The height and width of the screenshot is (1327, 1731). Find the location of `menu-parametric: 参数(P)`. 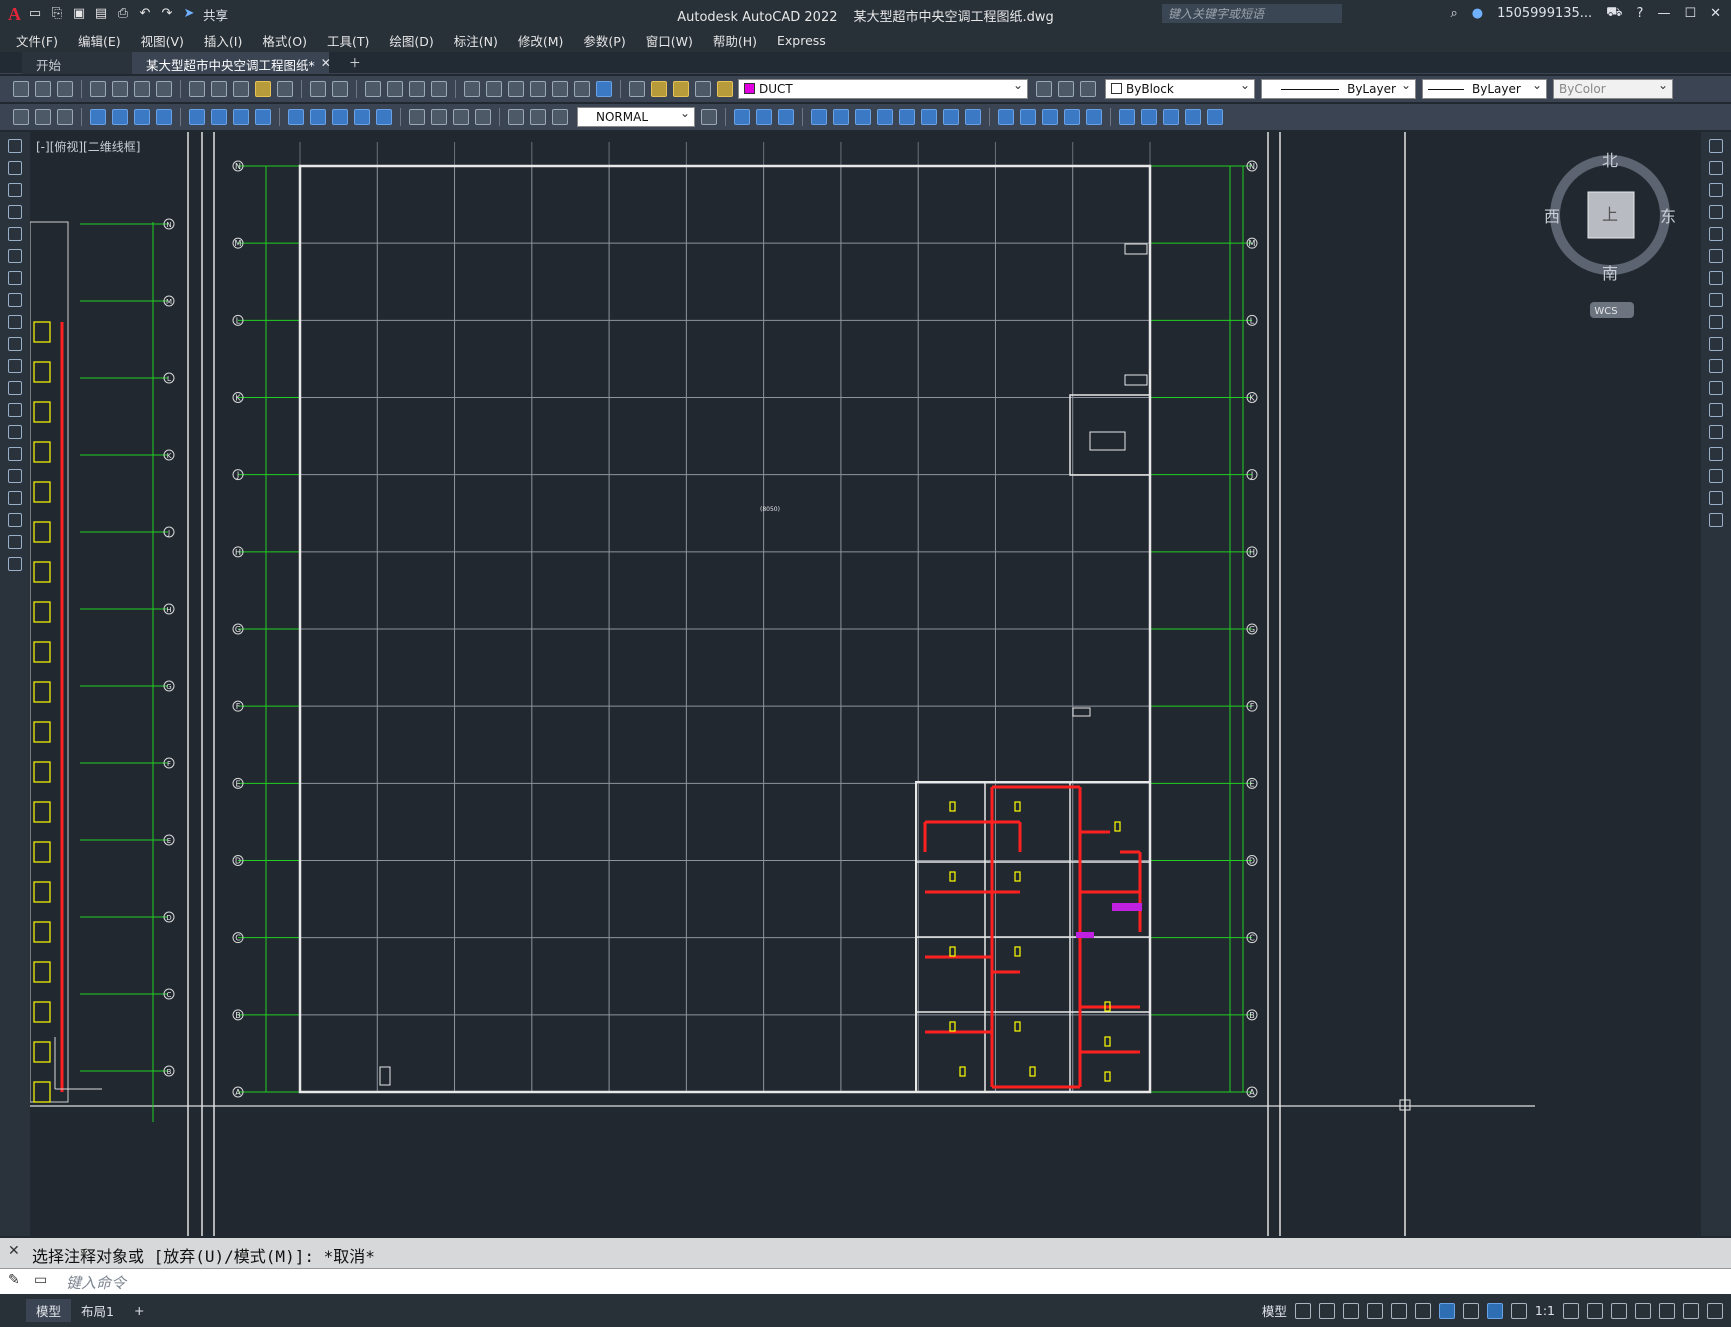

menu-parametric: 参数(P) is located at coordinates (604, 40).